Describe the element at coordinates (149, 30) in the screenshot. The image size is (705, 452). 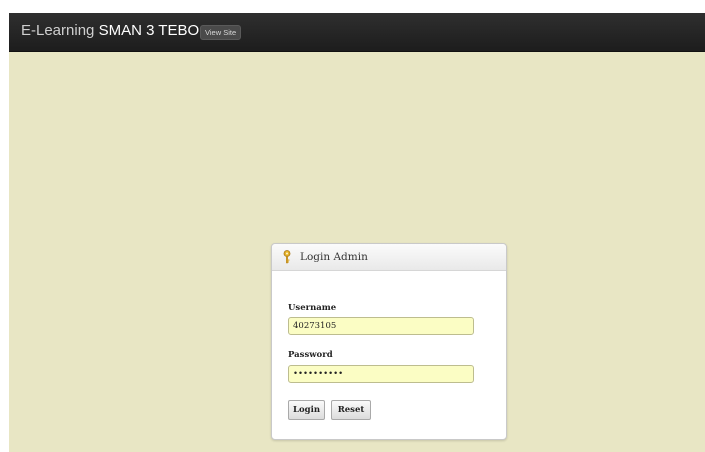
I see `brand-name: SMAN 3 TEBO` at that location.